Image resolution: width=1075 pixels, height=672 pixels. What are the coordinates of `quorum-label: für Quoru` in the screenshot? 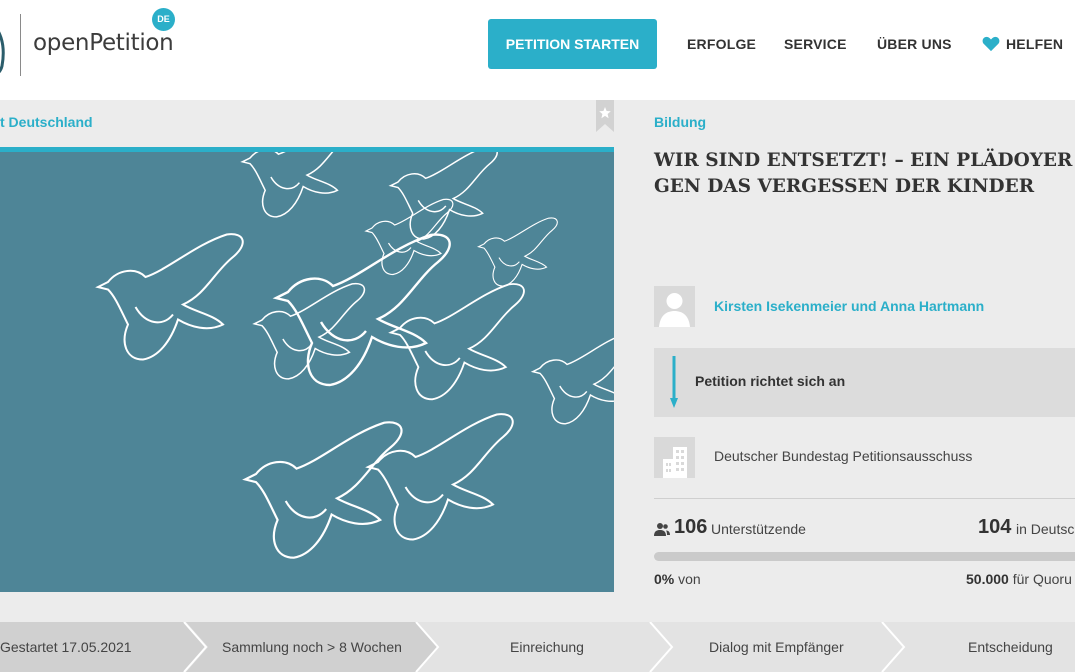 It's located at (1042, 579).